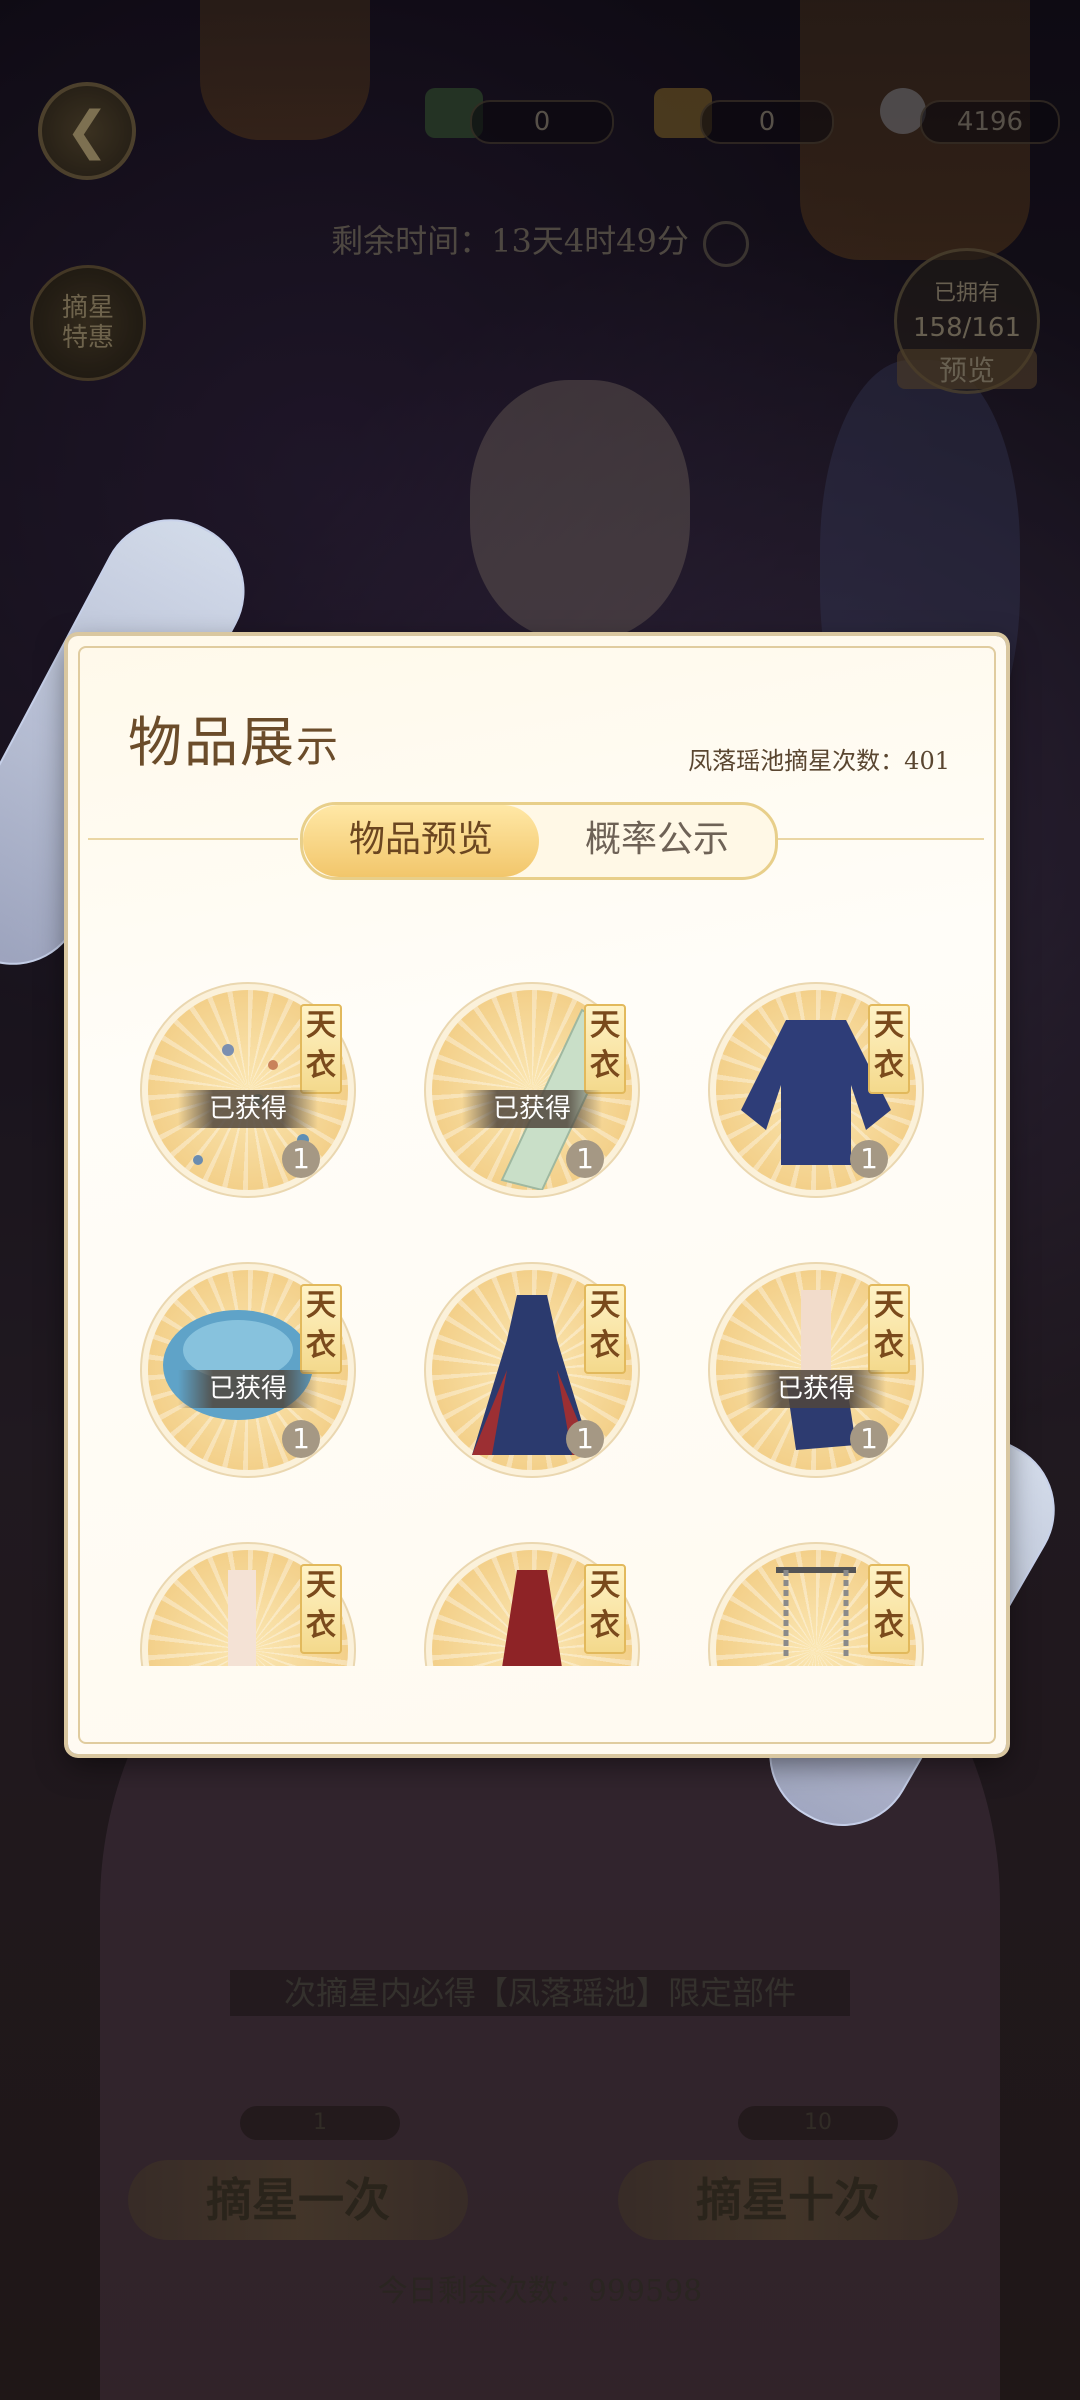 This screenshot has width=1080, height=2400. Describe the element at coordinates (248, 1608) in the screenshot. I see `item-slot-7: 天衣` at that location.